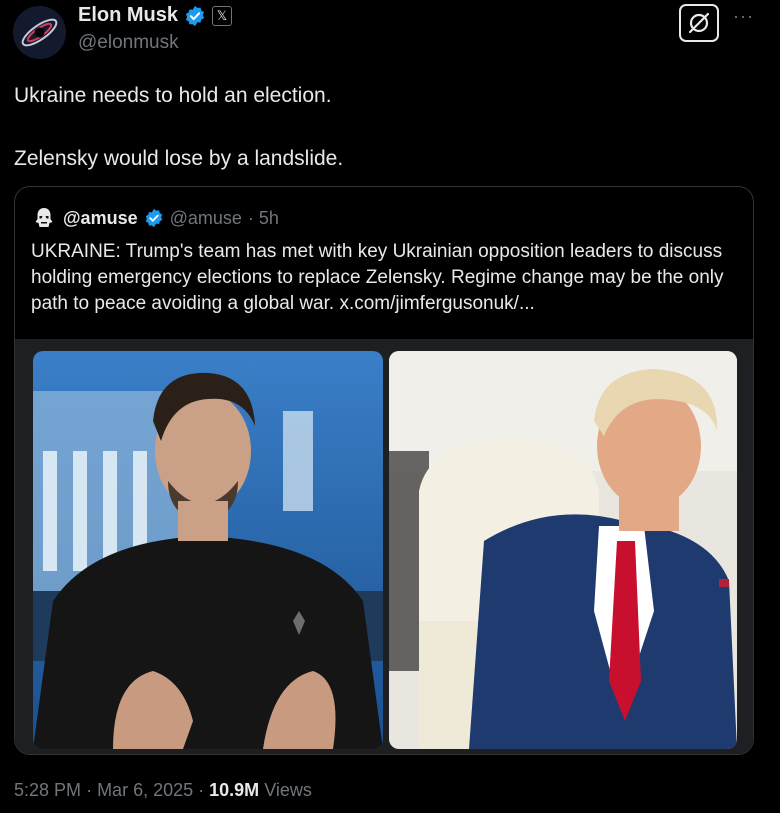 This screenshot has height=813, width=780. I want to click on views-count: 10.9M, so click(234, 790).